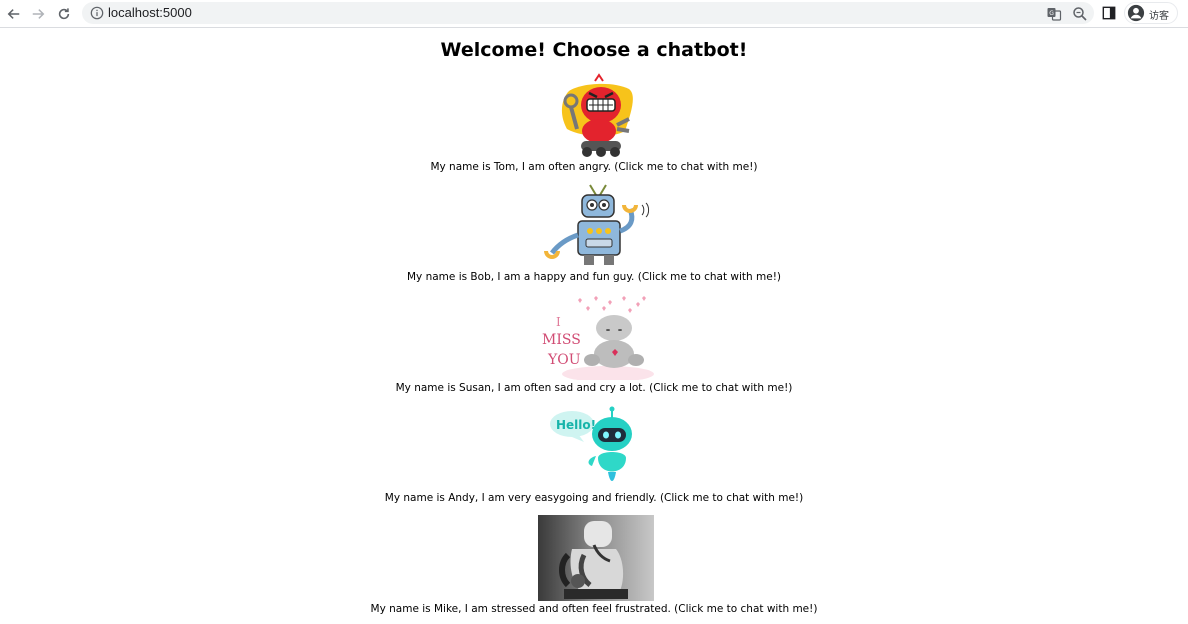  I want to click on profile-button: 访客, so click(1151, 13).